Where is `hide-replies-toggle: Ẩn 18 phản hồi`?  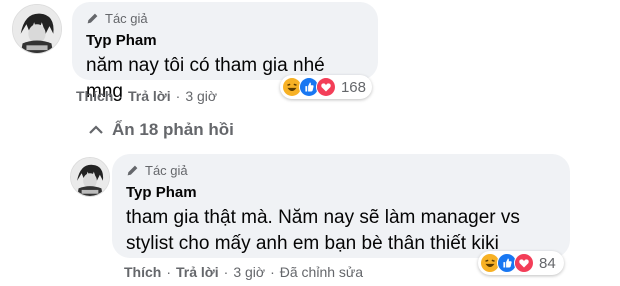 hide-replies-toggle: Ẩn 18 phản hồi is located at coordinates (161, 130).